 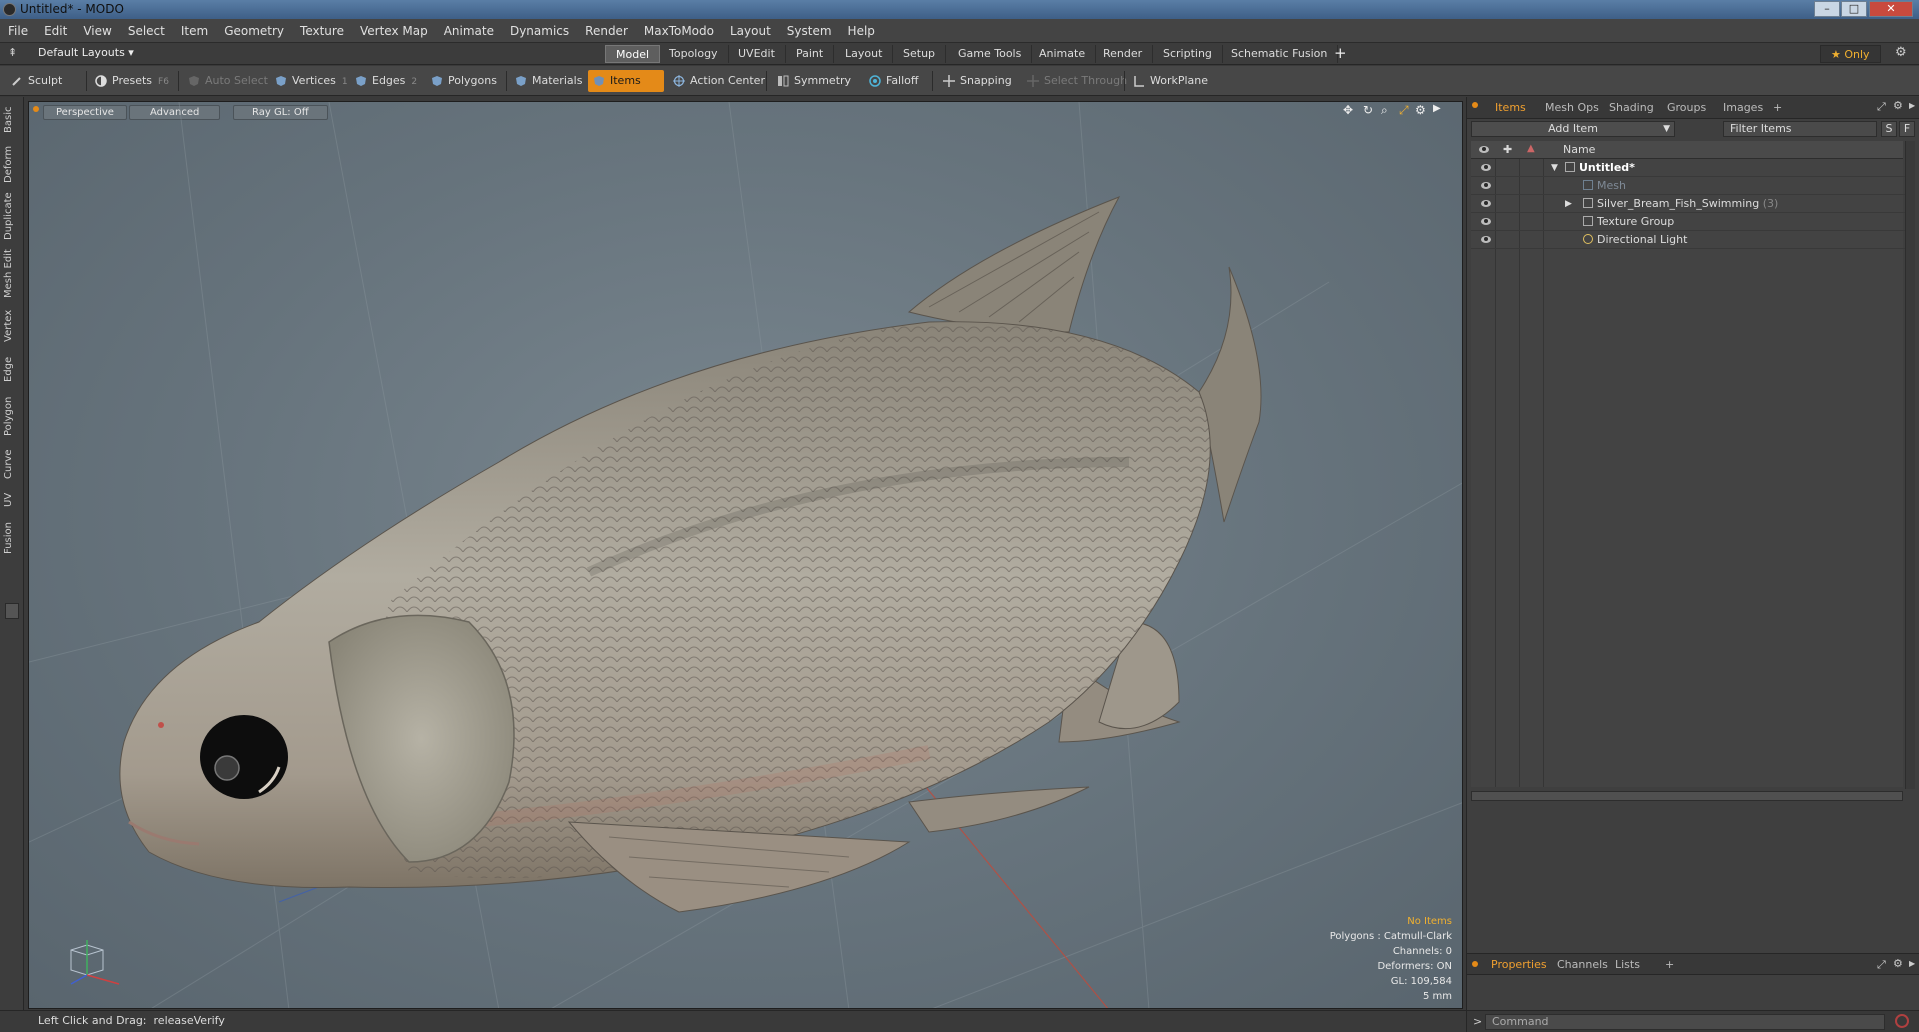 I want to click on sidebar-collapse-button, so click(x=12, y=611).